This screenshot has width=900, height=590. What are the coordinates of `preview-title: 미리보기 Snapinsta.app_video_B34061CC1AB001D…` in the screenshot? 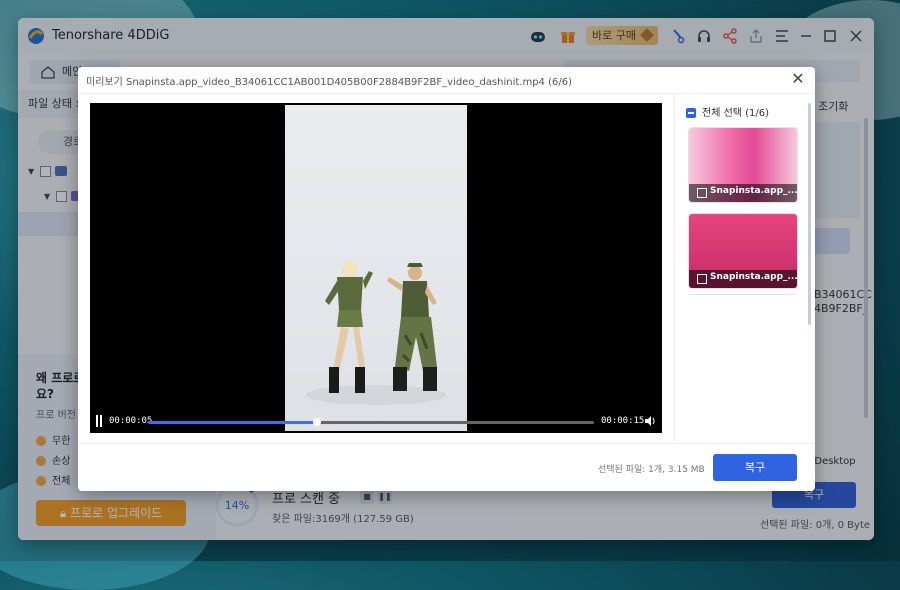 It's located at (329, 82).